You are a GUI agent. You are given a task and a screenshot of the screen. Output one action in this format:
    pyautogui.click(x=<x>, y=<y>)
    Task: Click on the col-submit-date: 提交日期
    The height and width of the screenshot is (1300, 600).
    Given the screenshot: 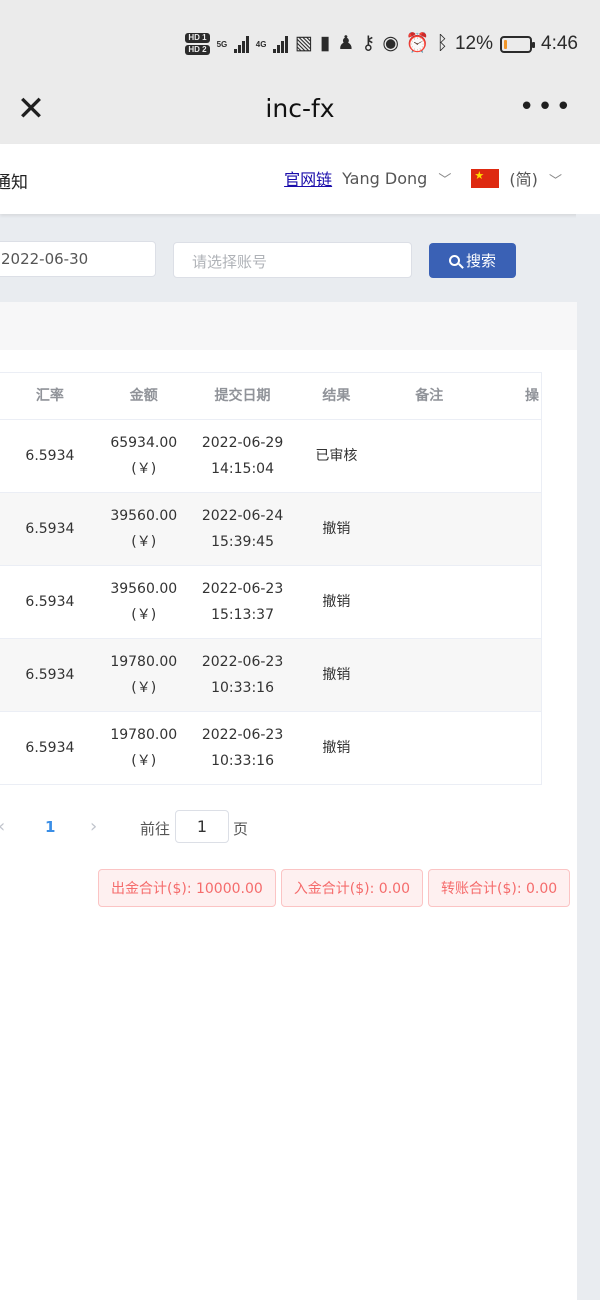 What is the action you would take?
    pyautogui.click(x=242, y=396)
    